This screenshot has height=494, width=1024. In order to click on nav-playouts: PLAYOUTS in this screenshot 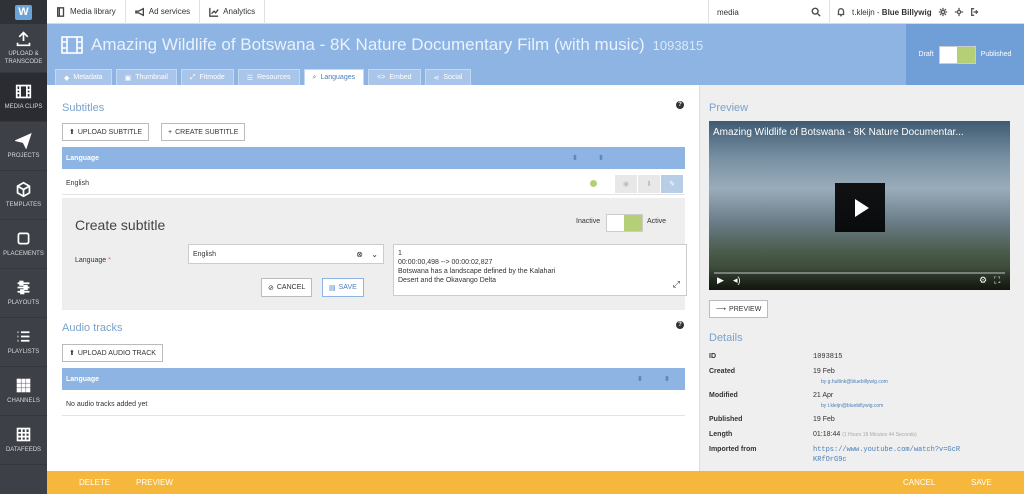, I will do `click(23, 293)`.